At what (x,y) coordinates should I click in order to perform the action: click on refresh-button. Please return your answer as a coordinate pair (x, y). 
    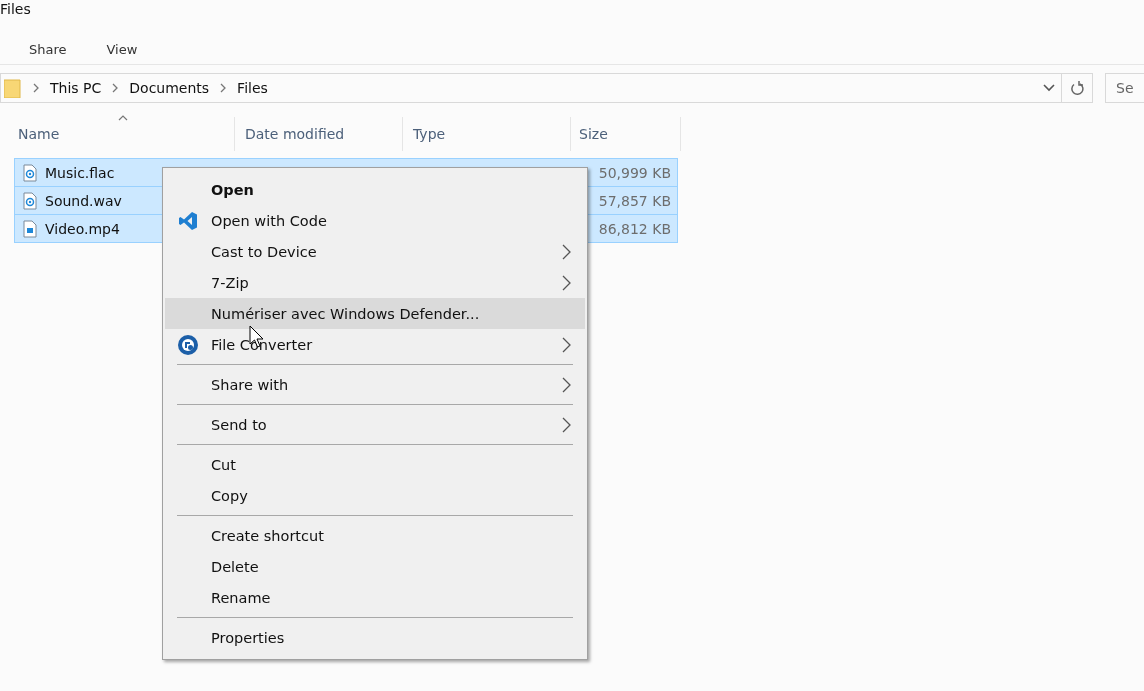
    Looking at the image, I should click on (1077, 88).